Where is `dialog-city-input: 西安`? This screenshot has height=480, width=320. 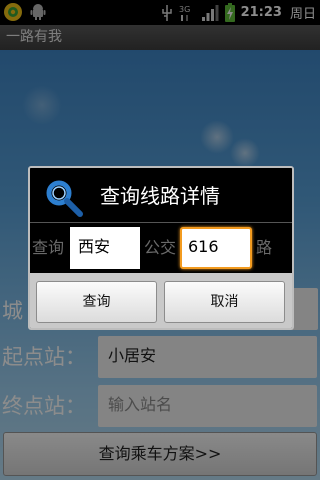 dialog-city-input: 西安 is located at coordinates (105, 248).